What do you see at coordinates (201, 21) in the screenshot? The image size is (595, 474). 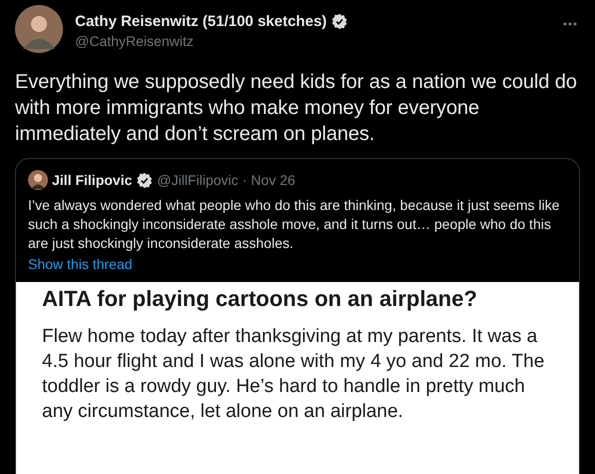 I see `author-name: Cathy Reisenwitz (51/100 sketches)` at bounding box center [201, 21].